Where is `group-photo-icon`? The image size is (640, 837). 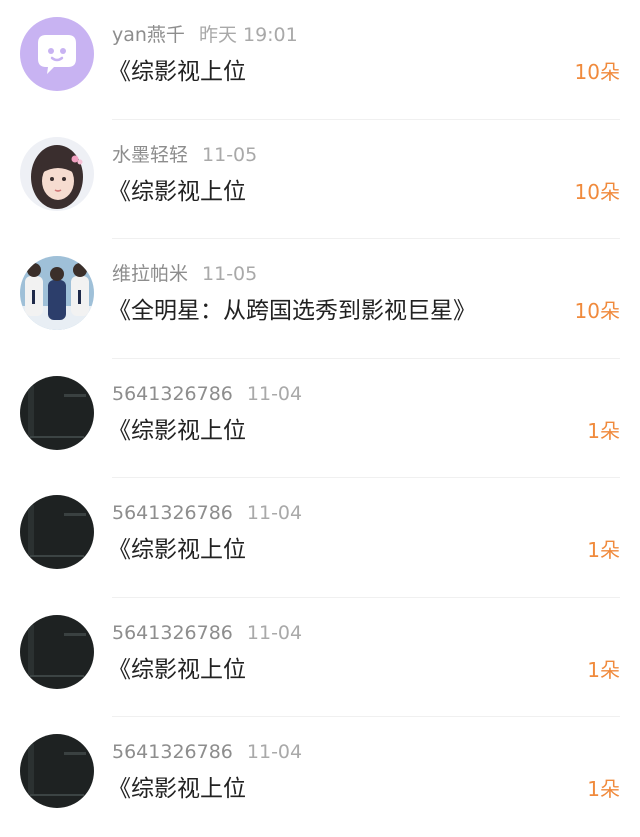
group-photo-icon is located at coordinates (57, 293).